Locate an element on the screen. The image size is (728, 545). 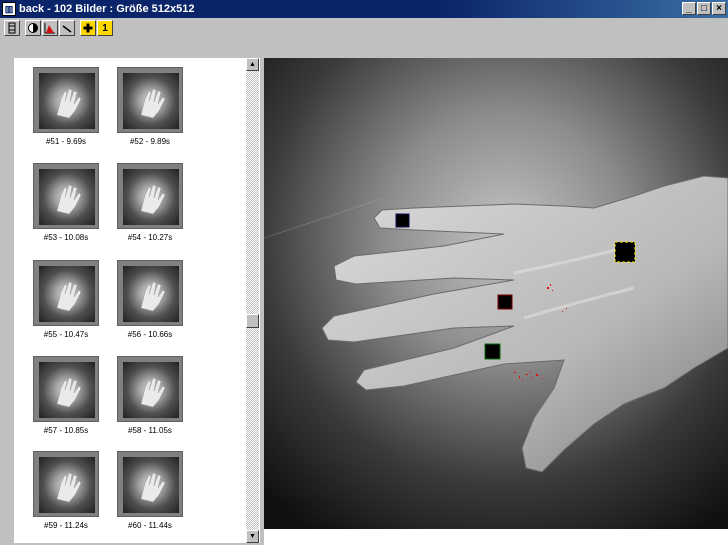
number-one-icon: 1 is located at coordinates (105, 28).